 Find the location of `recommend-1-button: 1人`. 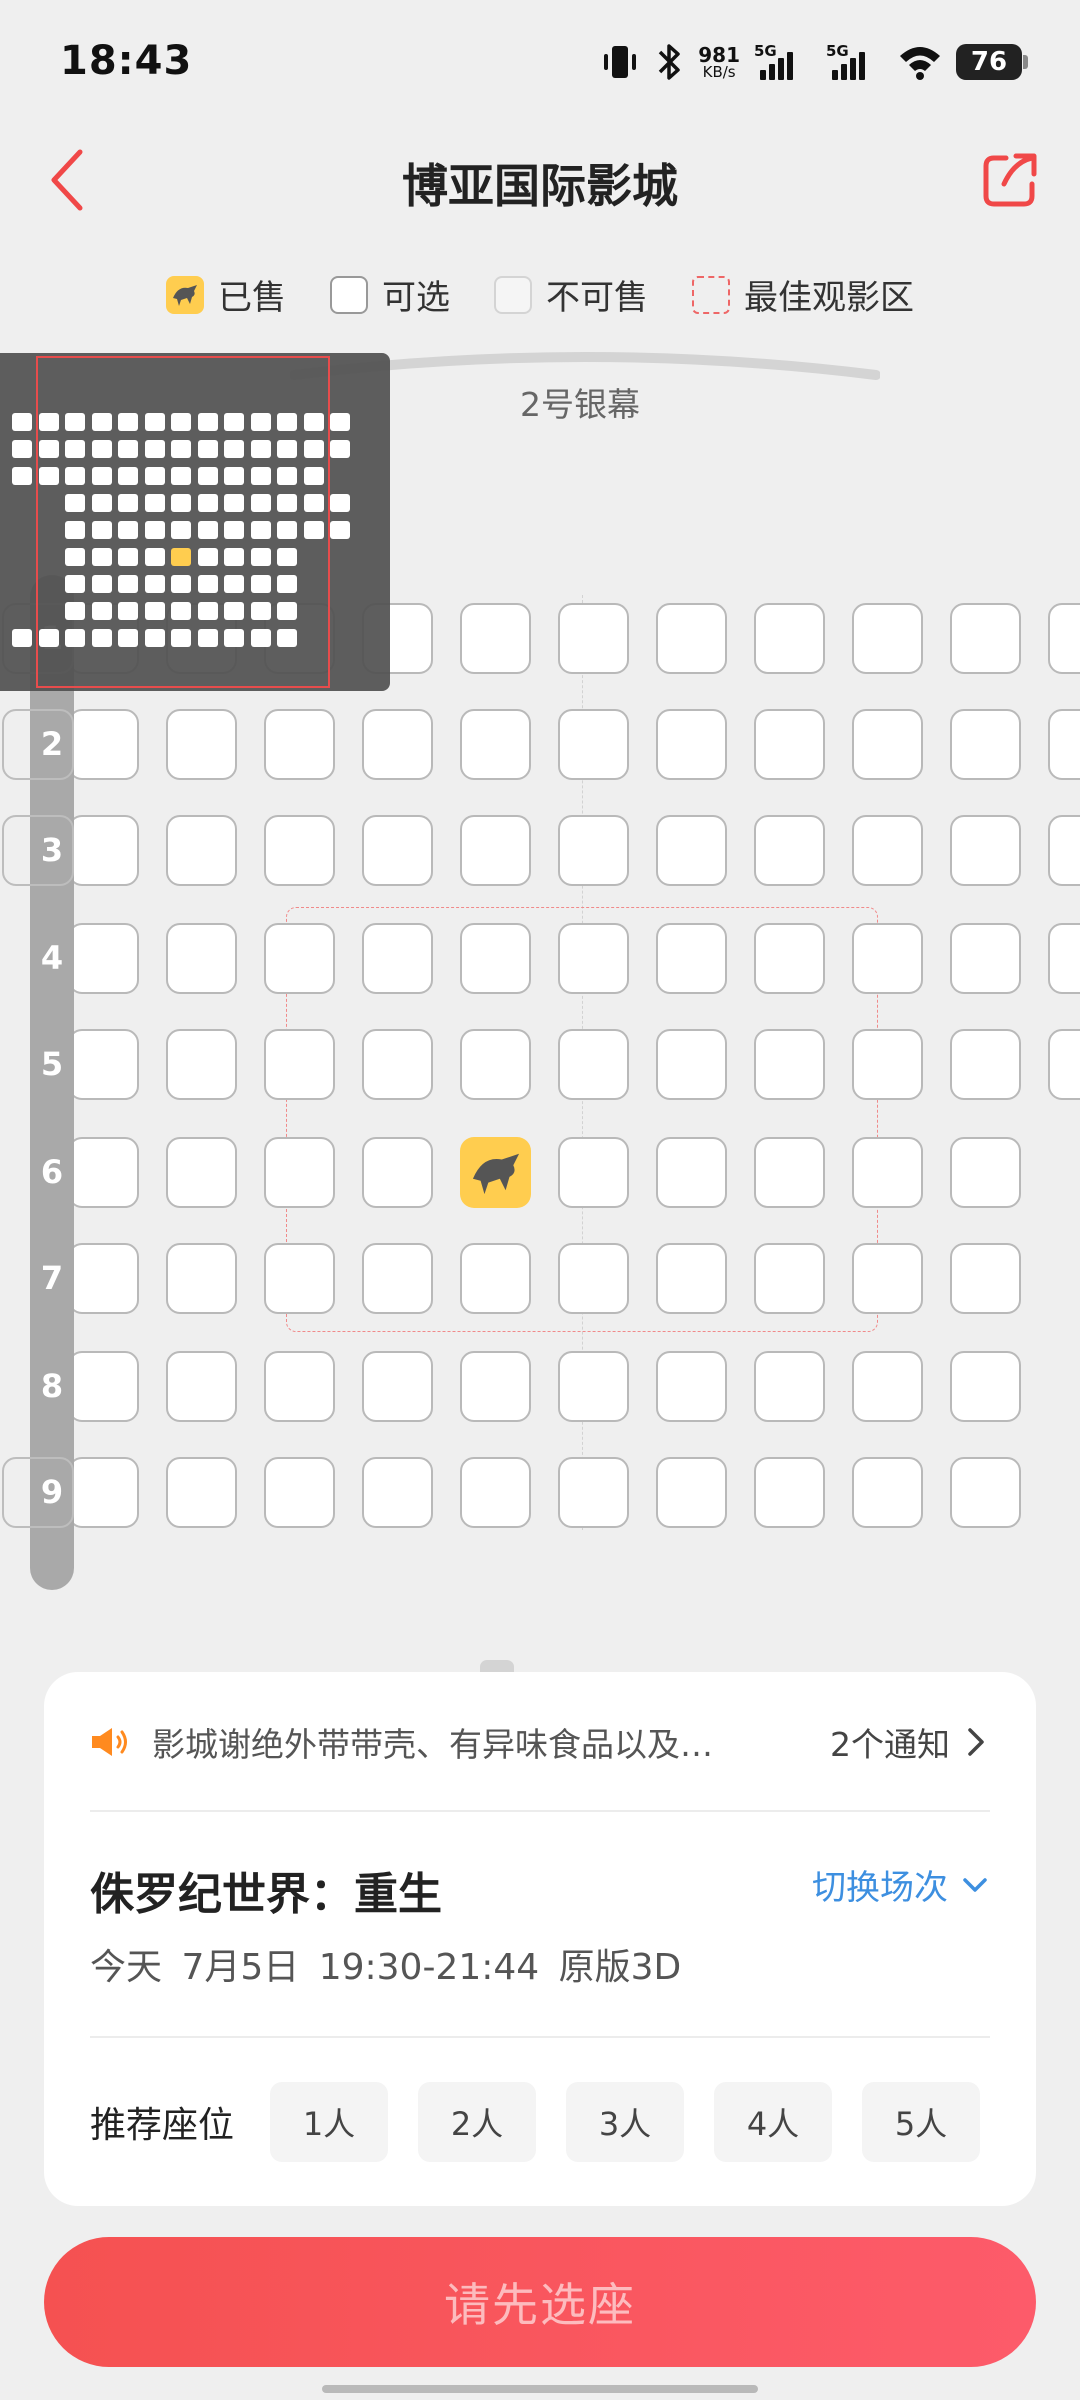

recommend-1-button: 1人 is located at coordinates (329, 2122).